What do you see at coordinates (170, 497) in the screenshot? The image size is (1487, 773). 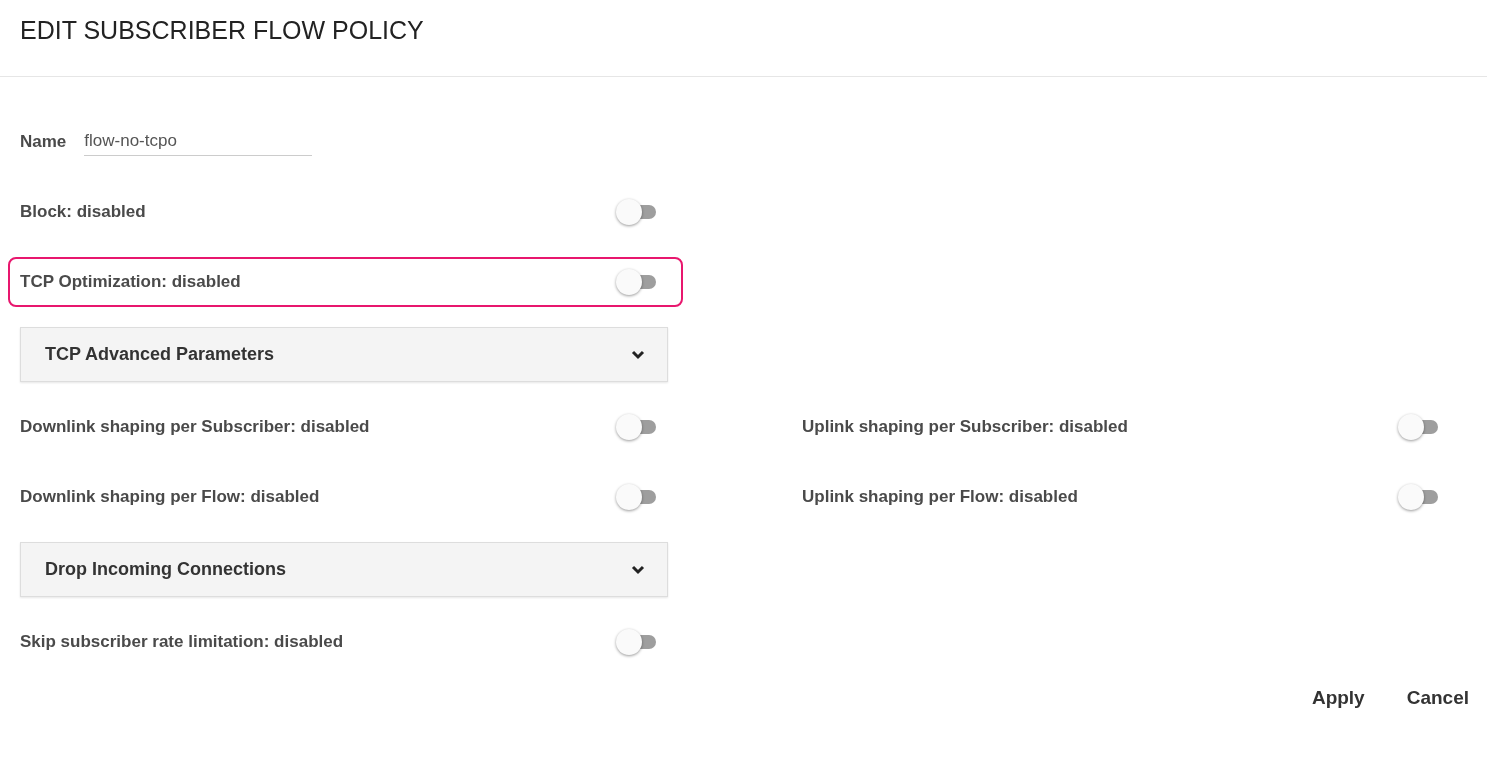 I see `toggle-label: Downlink shaping per Flow: disabled` at bounding box center [170, 497].